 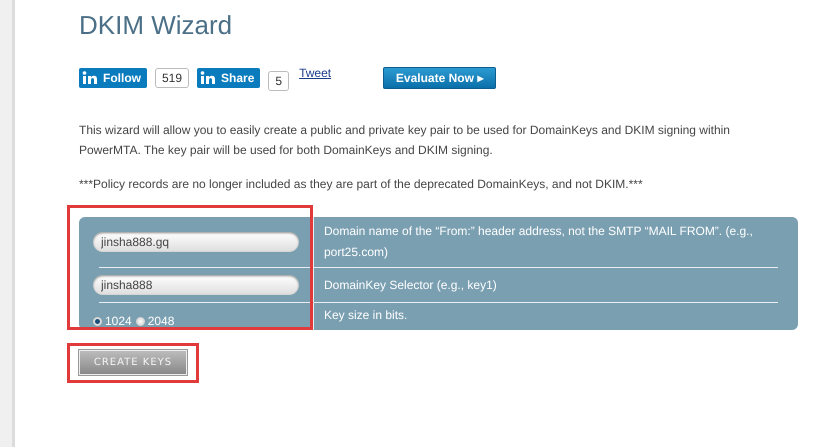 I want to click on linkedin-button: Share, so click(x=228, y=78).